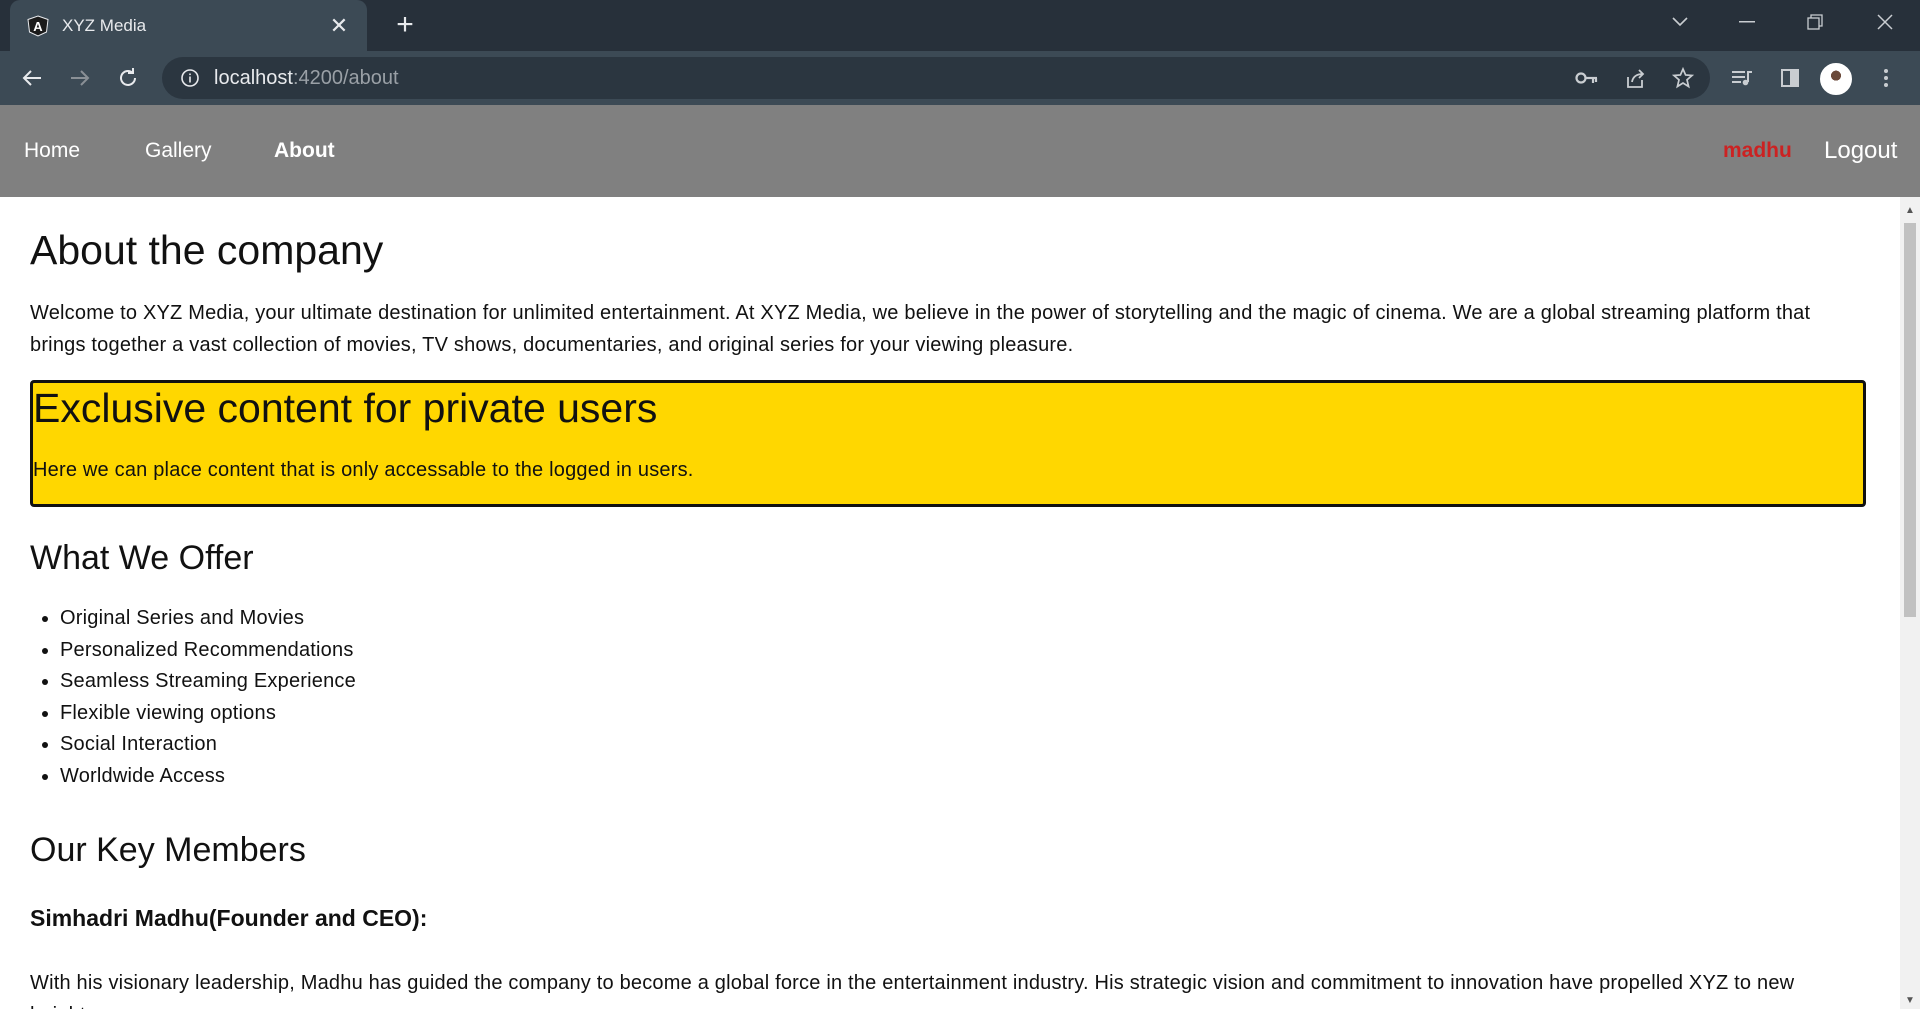 This screenshot has height=1009, width=1920. What do you see at coordinates (1815, 22) in the screenshot?
I see `restore-icon` at bounding box center [1815, 22].